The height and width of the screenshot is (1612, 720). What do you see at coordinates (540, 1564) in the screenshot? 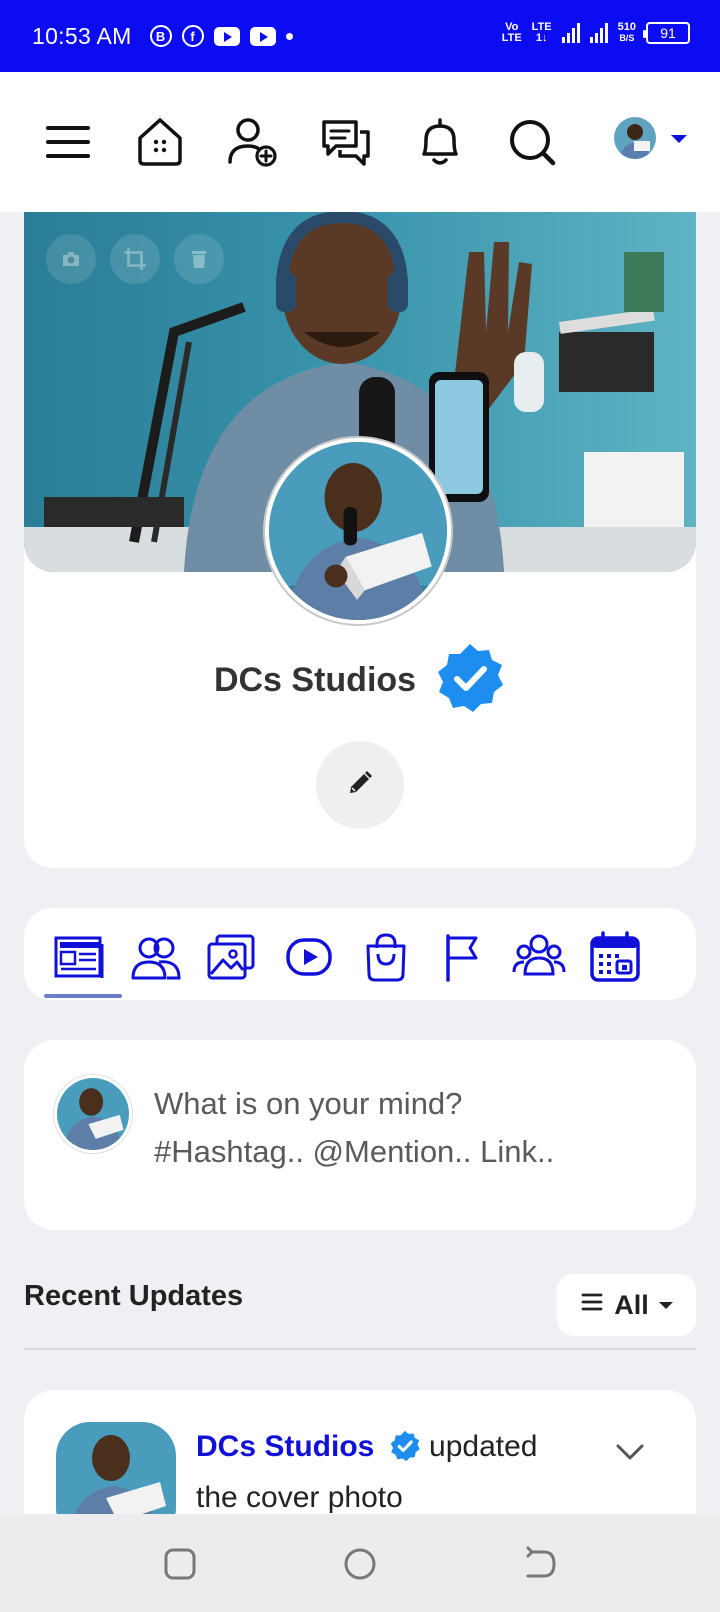
I see `back-icon` at bounding box center [540, 1564].